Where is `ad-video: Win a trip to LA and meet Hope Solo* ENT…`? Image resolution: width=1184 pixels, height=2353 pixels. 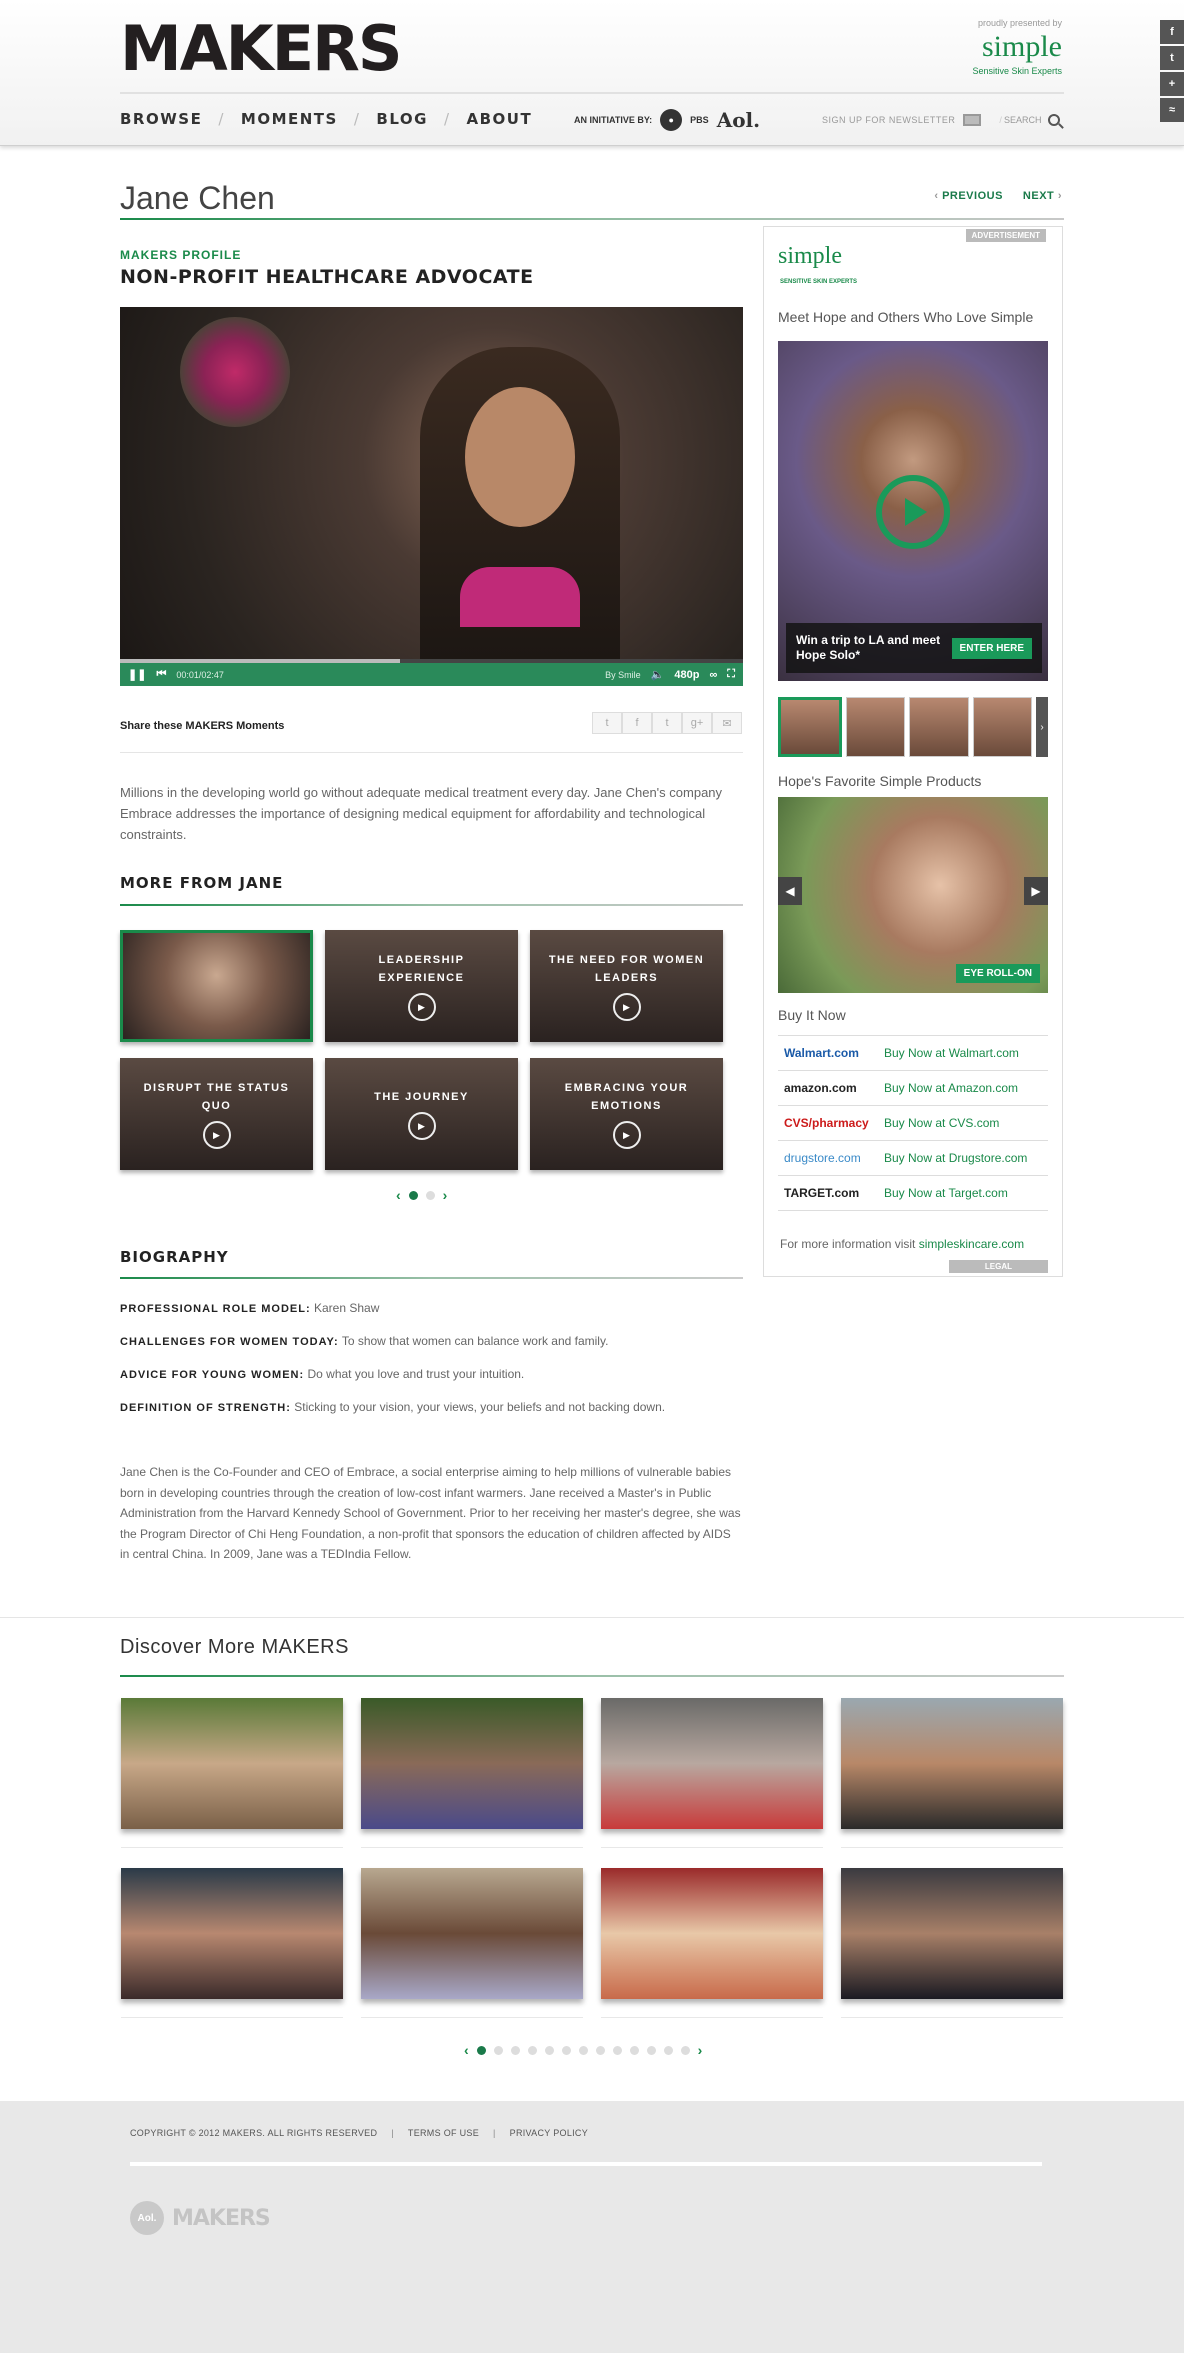 ad-video: Win a trip to LA and meet Hope Solo* ENT… is located at coordinates (913, 511).